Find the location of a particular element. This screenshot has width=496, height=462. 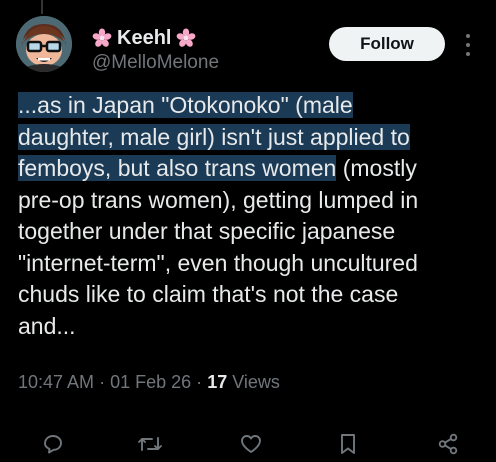

avatar-image is located at coordinates (44, 44).